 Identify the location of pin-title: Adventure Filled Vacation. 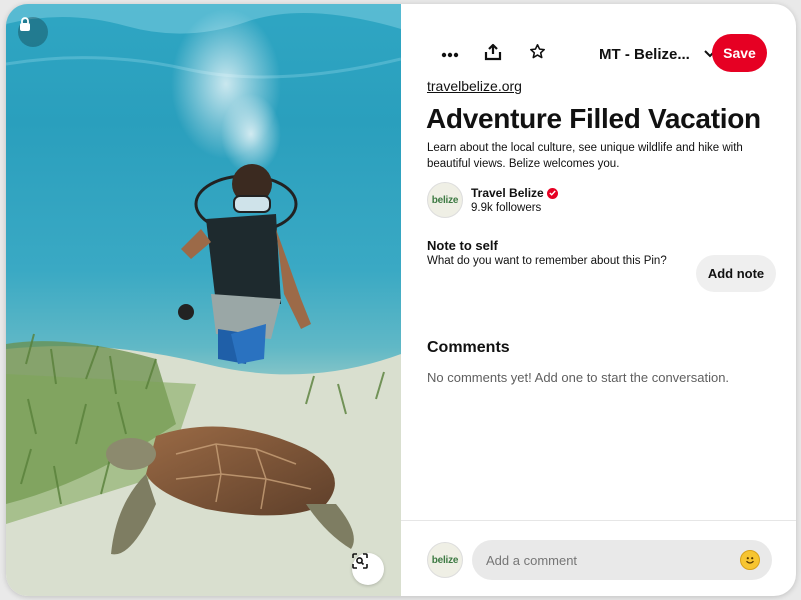
(593, 118).